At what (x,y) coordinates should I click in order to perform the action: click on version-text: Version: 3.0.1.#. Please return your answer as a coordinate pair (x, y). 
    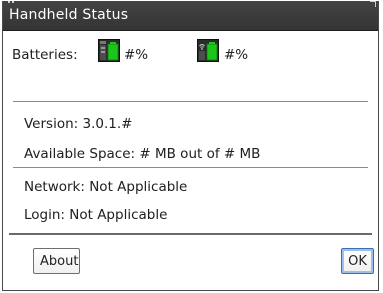
    Looking at the image, I should click on (78, 124).